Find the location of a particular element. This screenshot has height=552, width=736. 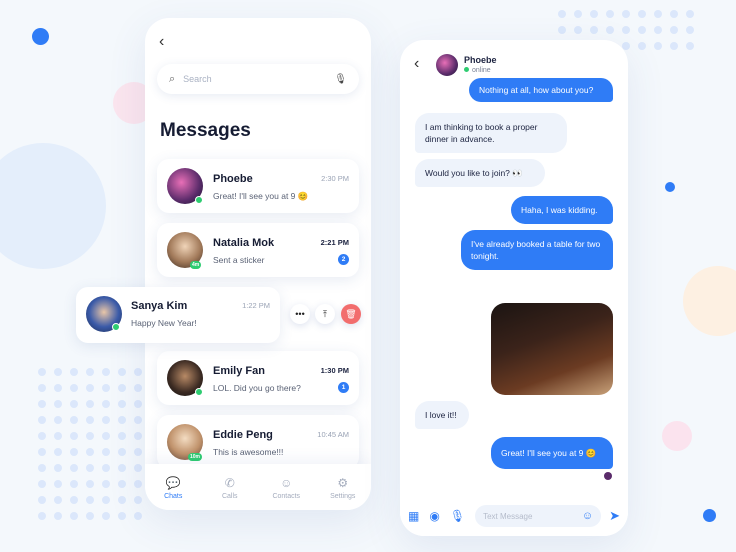

contact-name: Phoebe is located at coordinates (480, 60).